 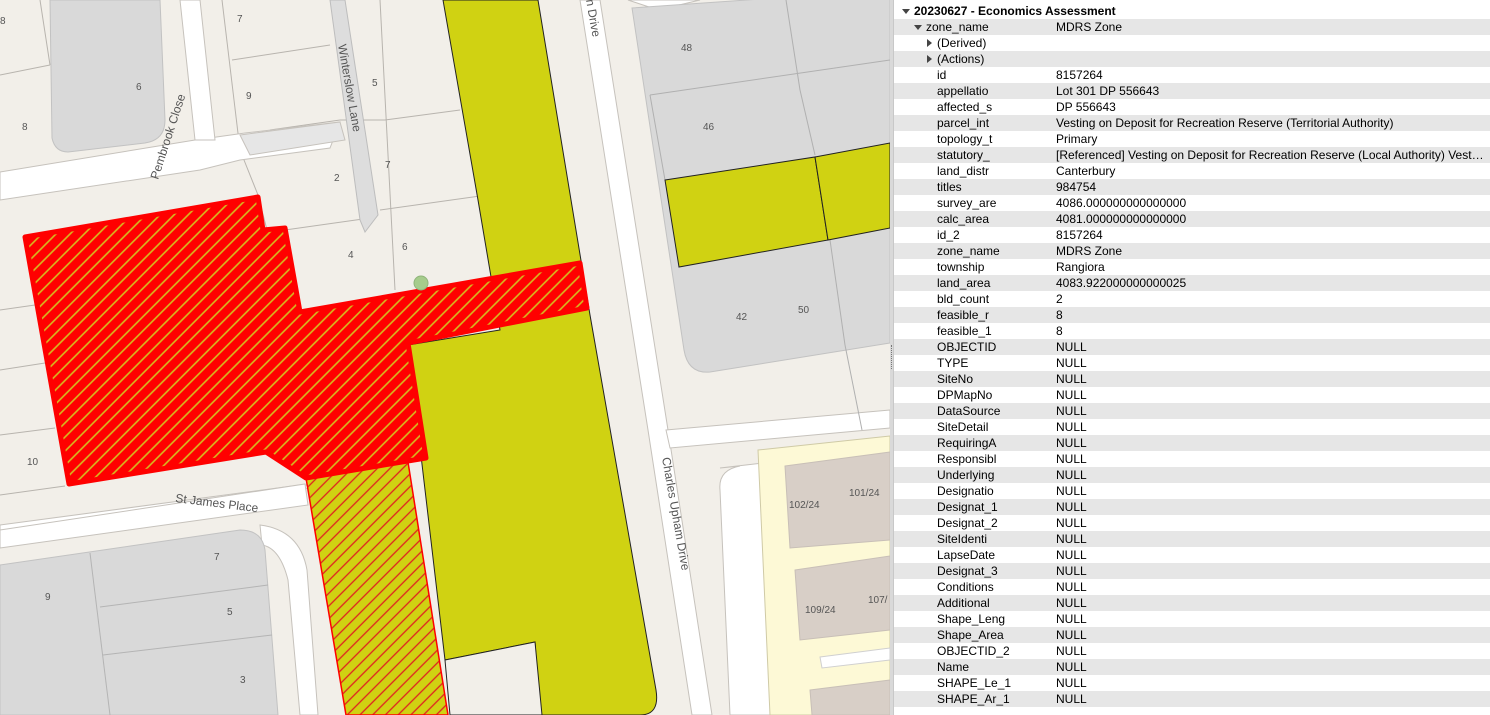 I want to click on attribute-key: survey_are, so click(x=967, y=203).